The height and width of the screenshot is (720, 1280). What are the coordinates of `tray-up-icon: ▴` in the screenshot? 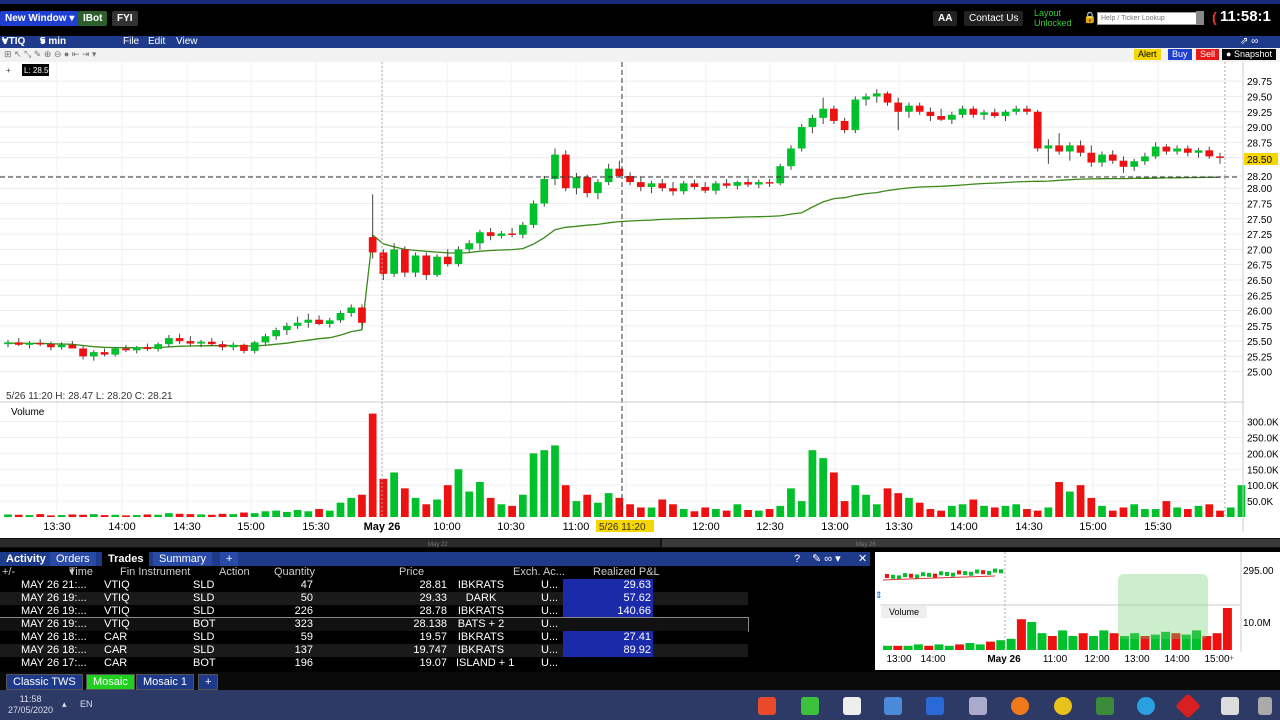 It's located at (64, 704).